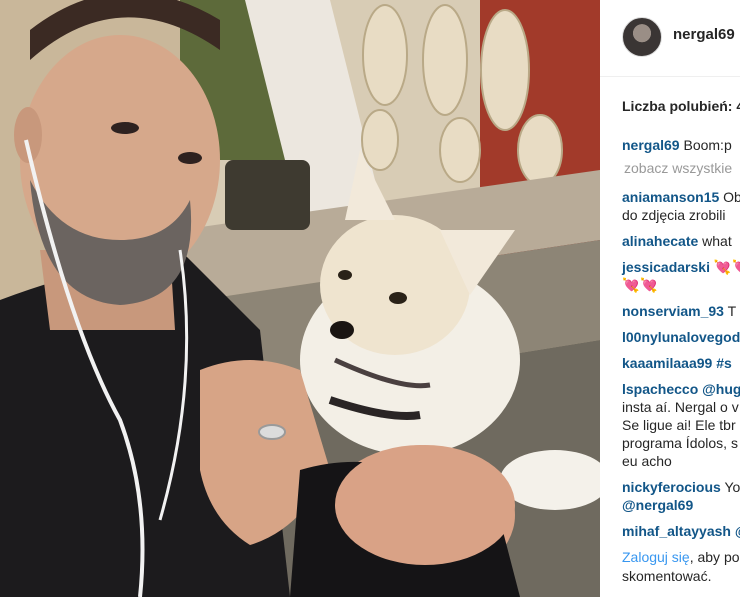  Describe the element at coordinates (681, 106) in the screenshot. I see `likes-count: Liczba polubień: 4` at that location.